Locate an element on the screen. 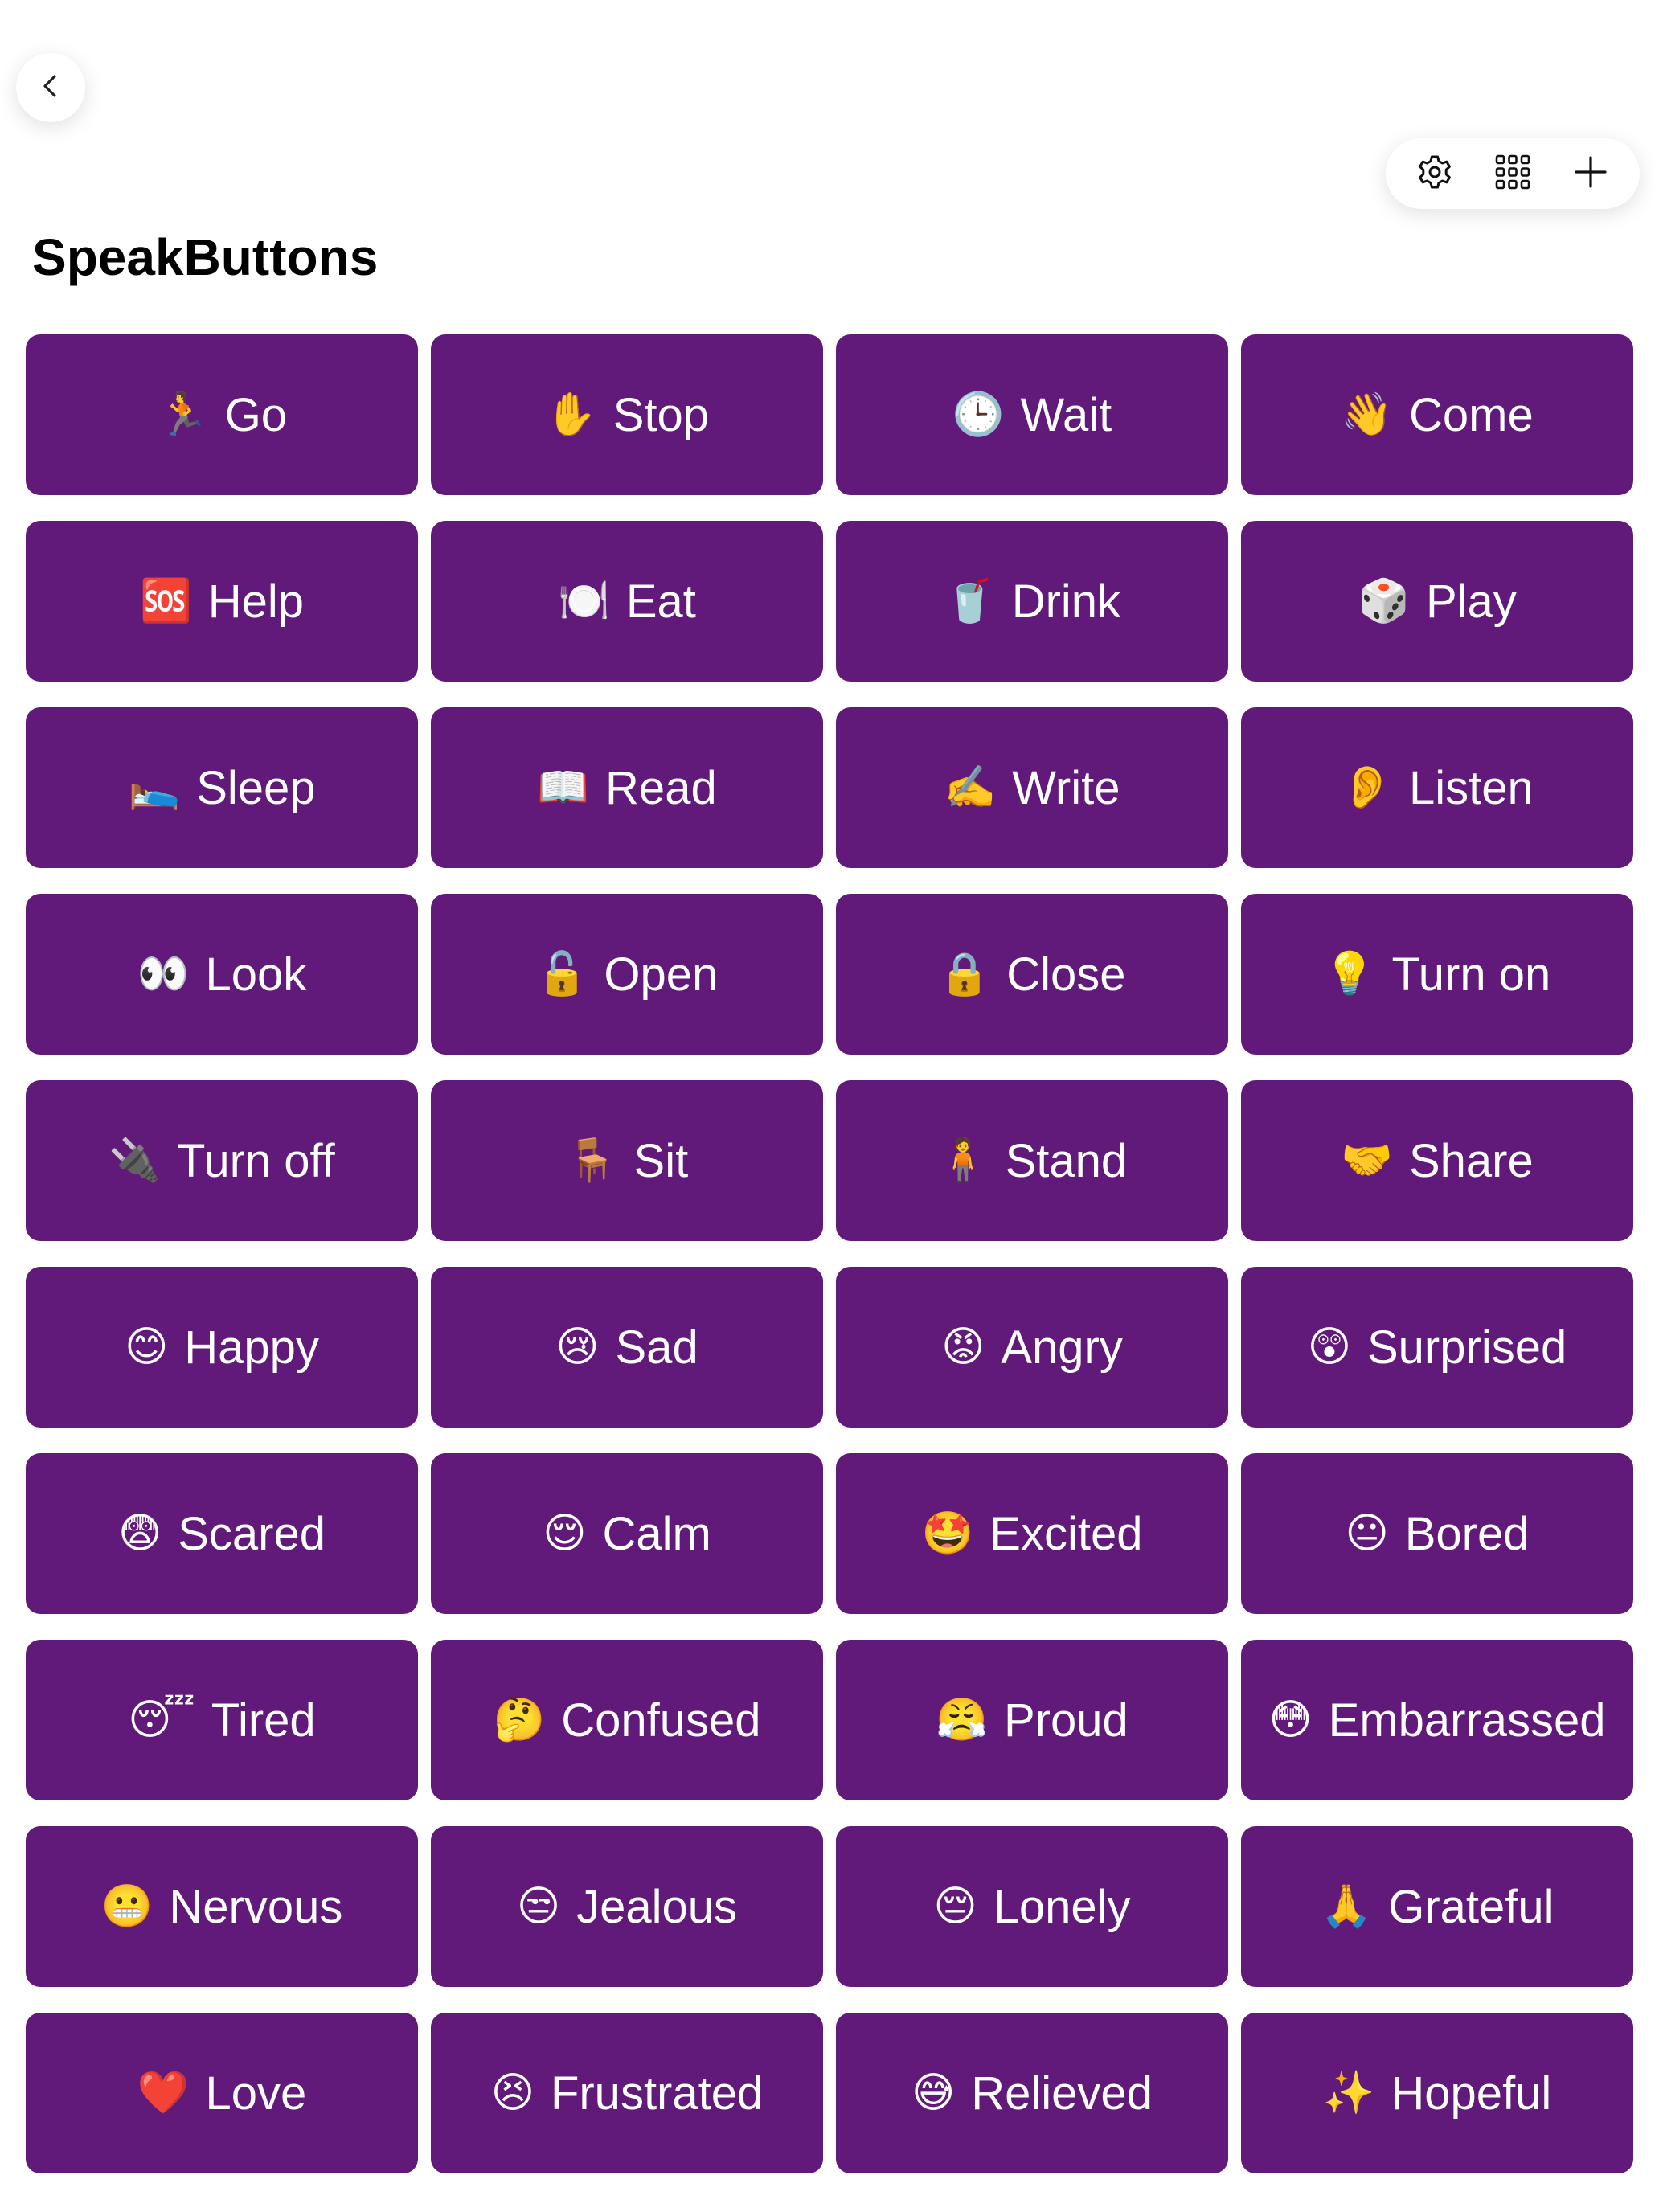 The width and height of the screenshot is (1659, 2212). grid-icon is located at coordinates (1513, 174).